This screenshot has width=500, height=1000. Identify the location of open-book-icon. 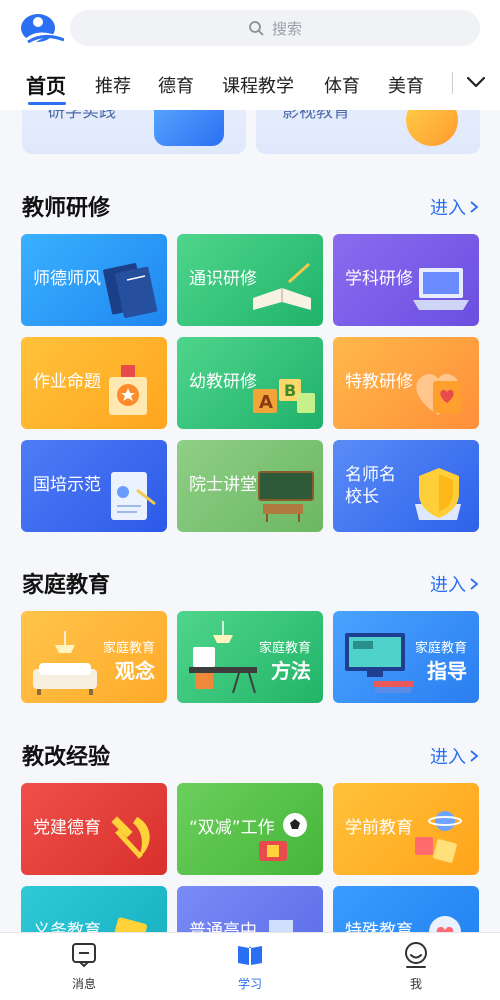
(282, 286).